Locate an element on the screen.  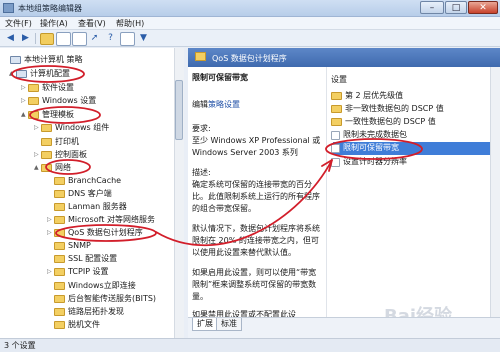
help-icon: ? is located at coordinates (110, 38).